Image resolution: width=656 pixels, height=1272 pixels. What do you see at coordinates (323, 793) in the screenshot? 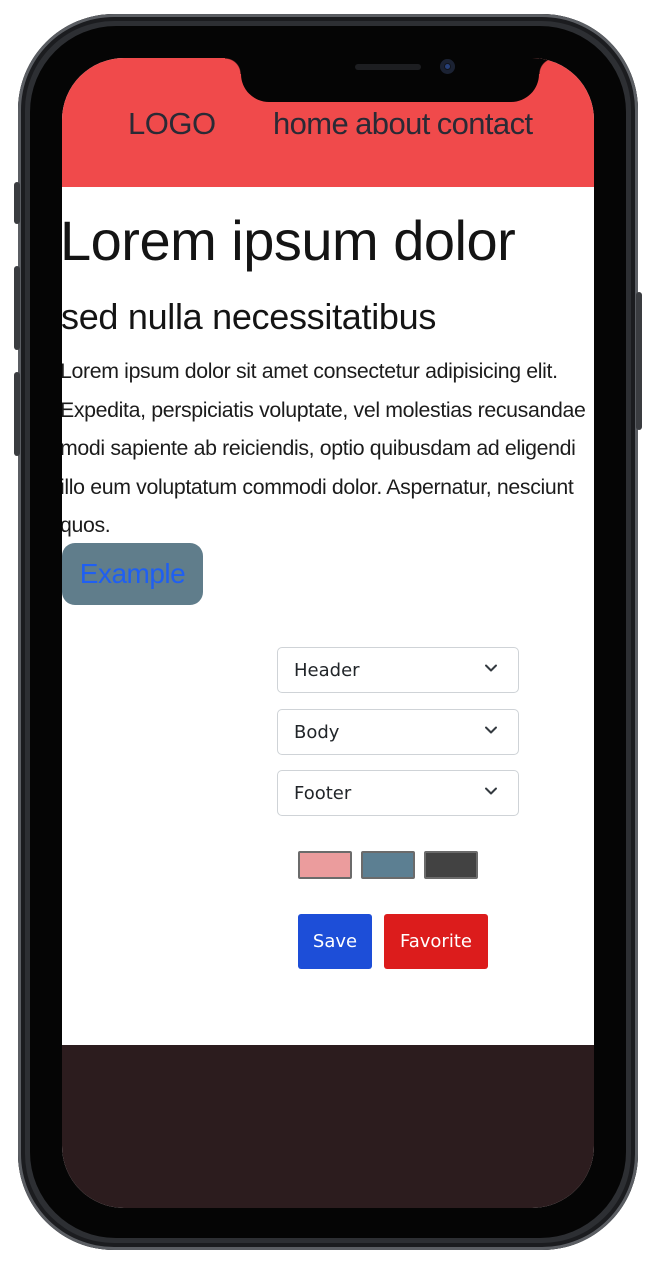
I see `footer-select-value: Footer` at bounding box center [323, 793].